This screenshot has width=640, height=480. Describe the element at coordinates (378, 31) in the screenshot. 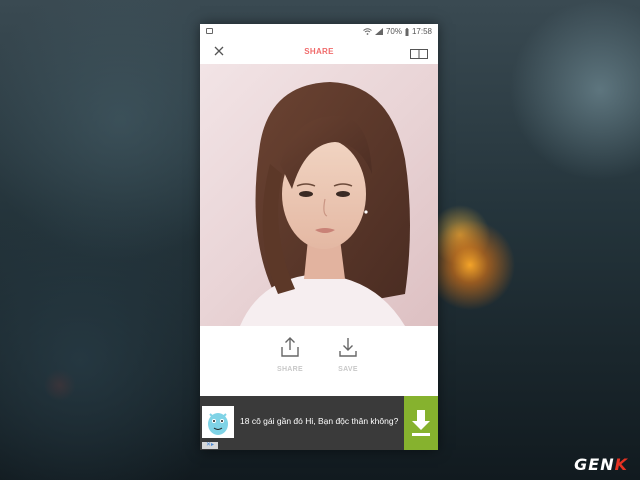

I see `signal-icon` at that location.